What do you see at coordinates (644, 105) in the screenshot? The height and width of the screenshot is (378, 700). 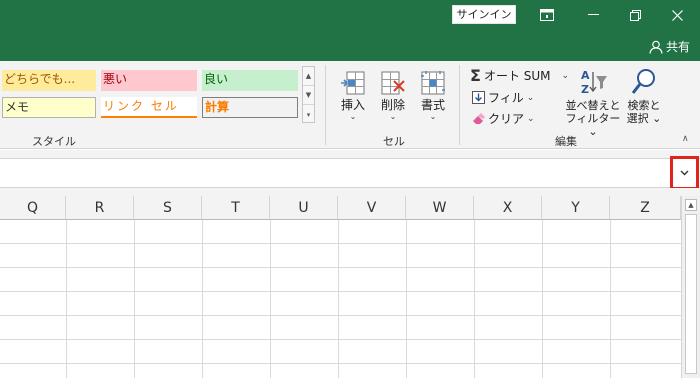 I see `find-select-label-1: 検索と` at bounding box center [644, 105].